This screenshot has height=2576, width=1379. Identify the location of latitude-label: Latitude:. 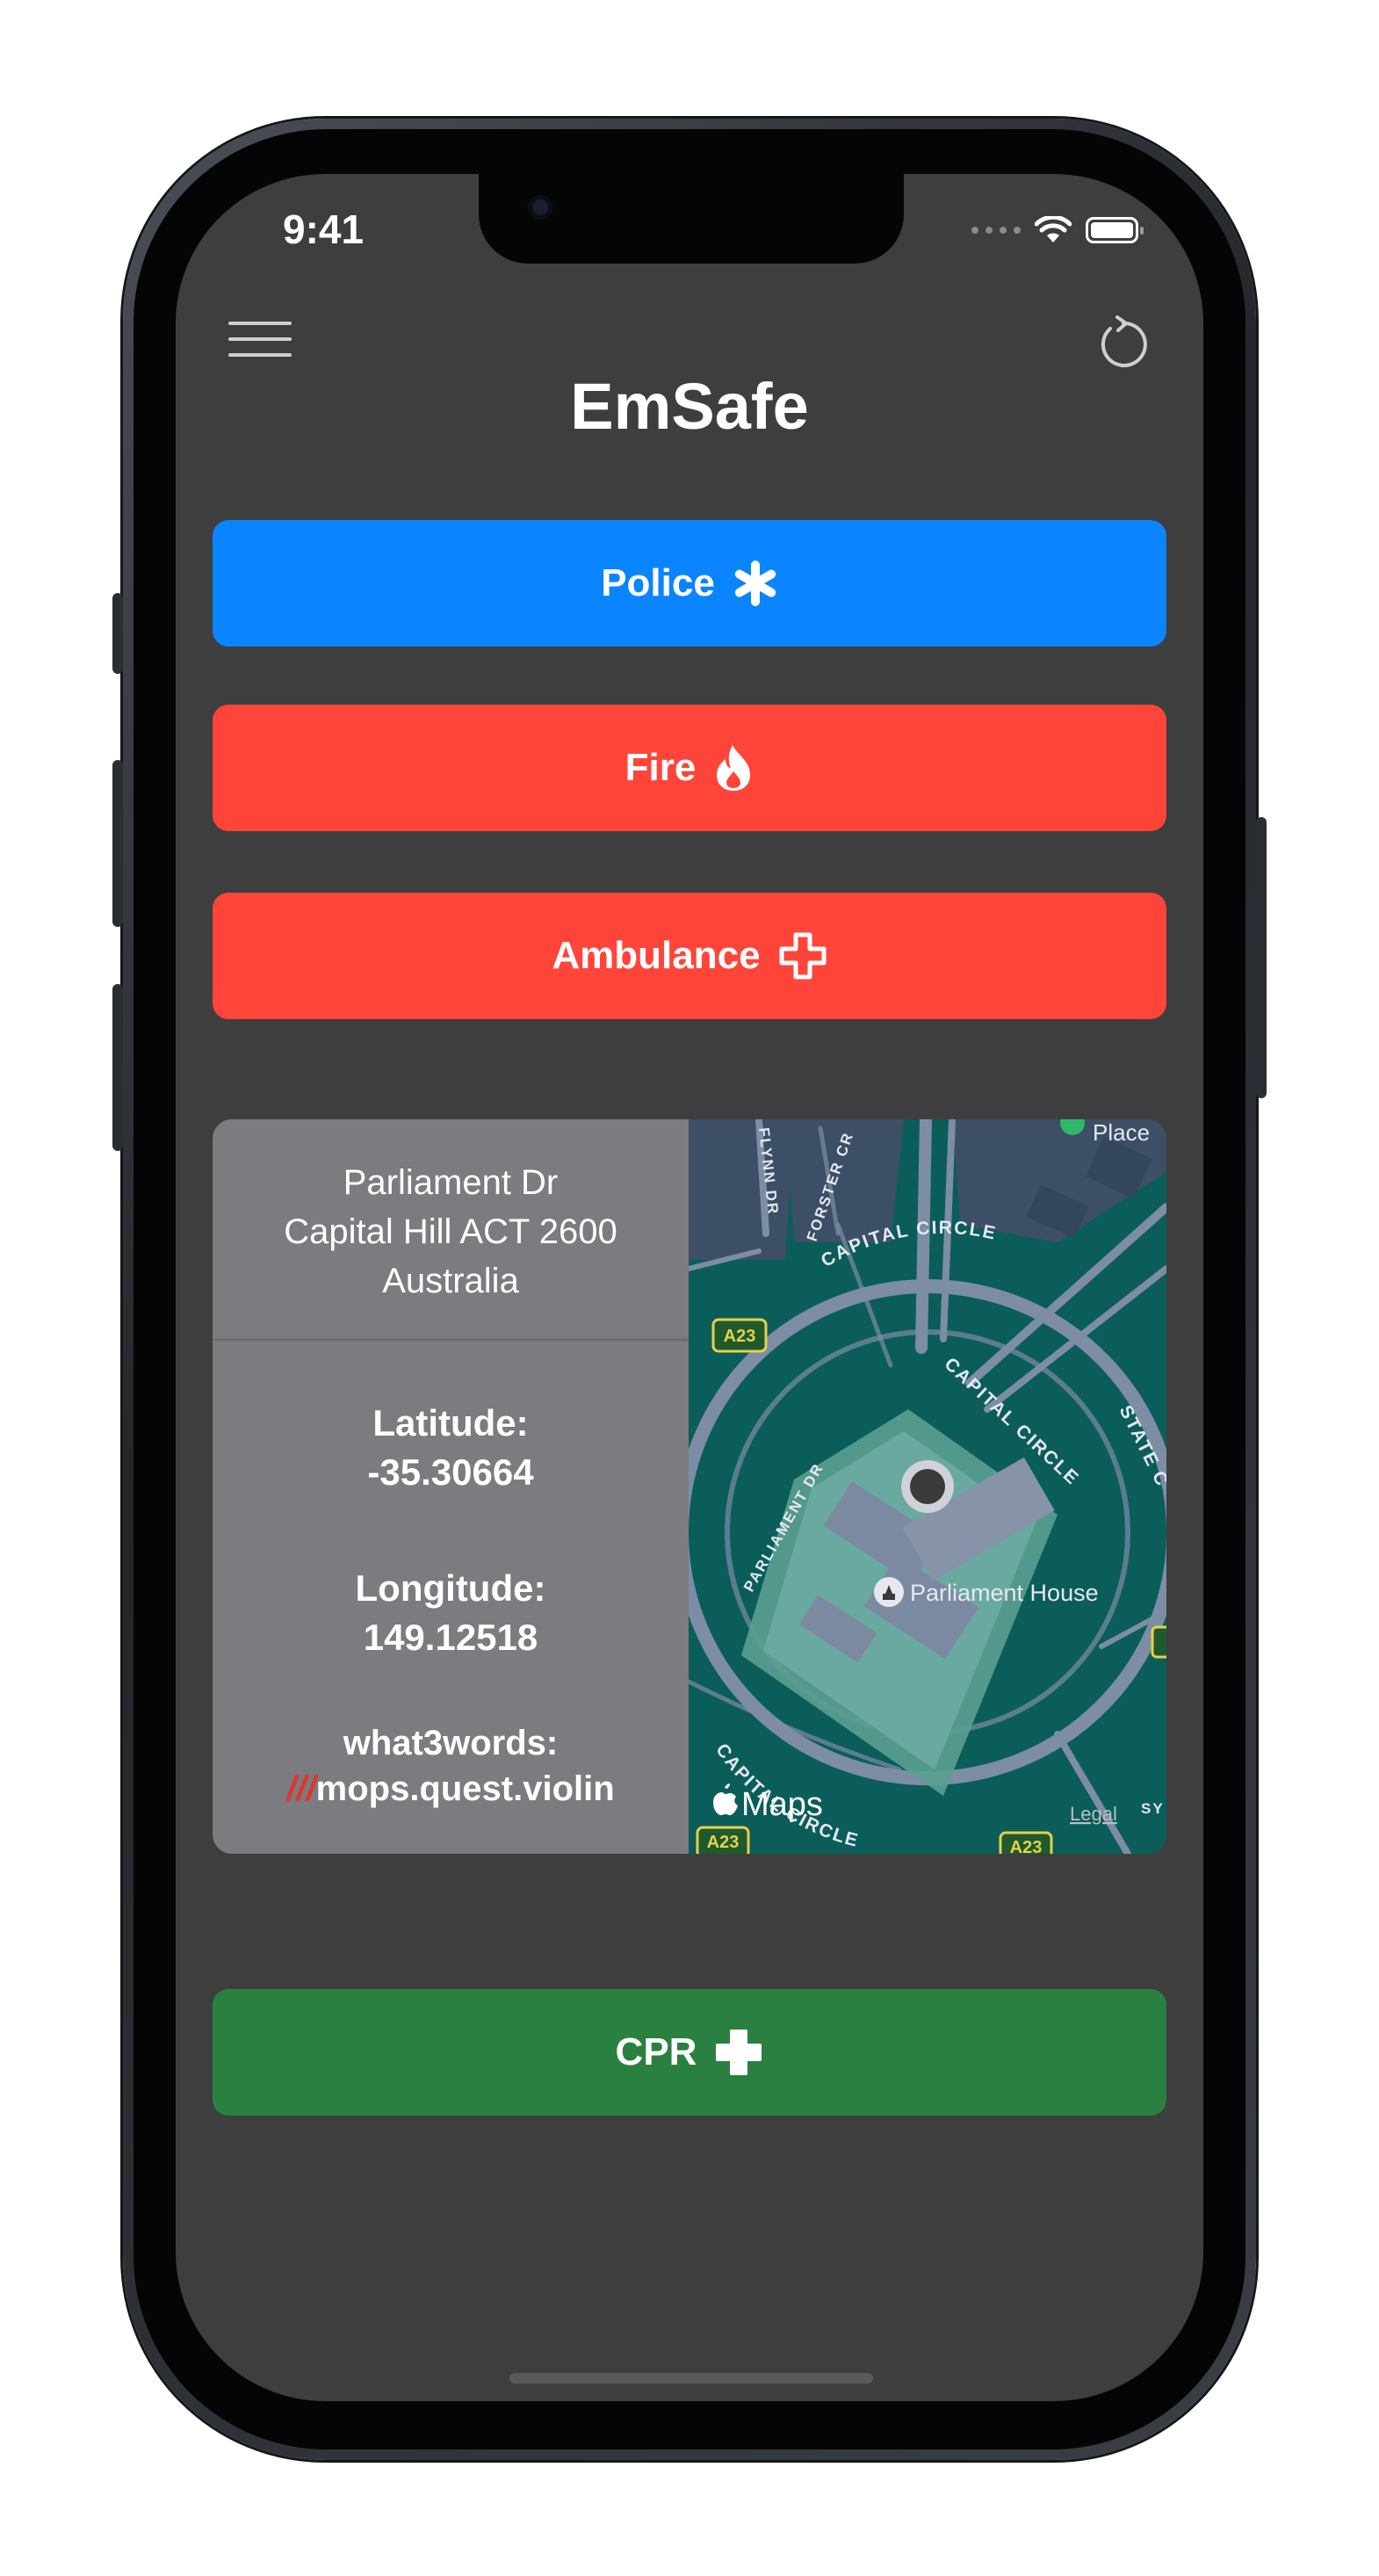
(451, 1423).